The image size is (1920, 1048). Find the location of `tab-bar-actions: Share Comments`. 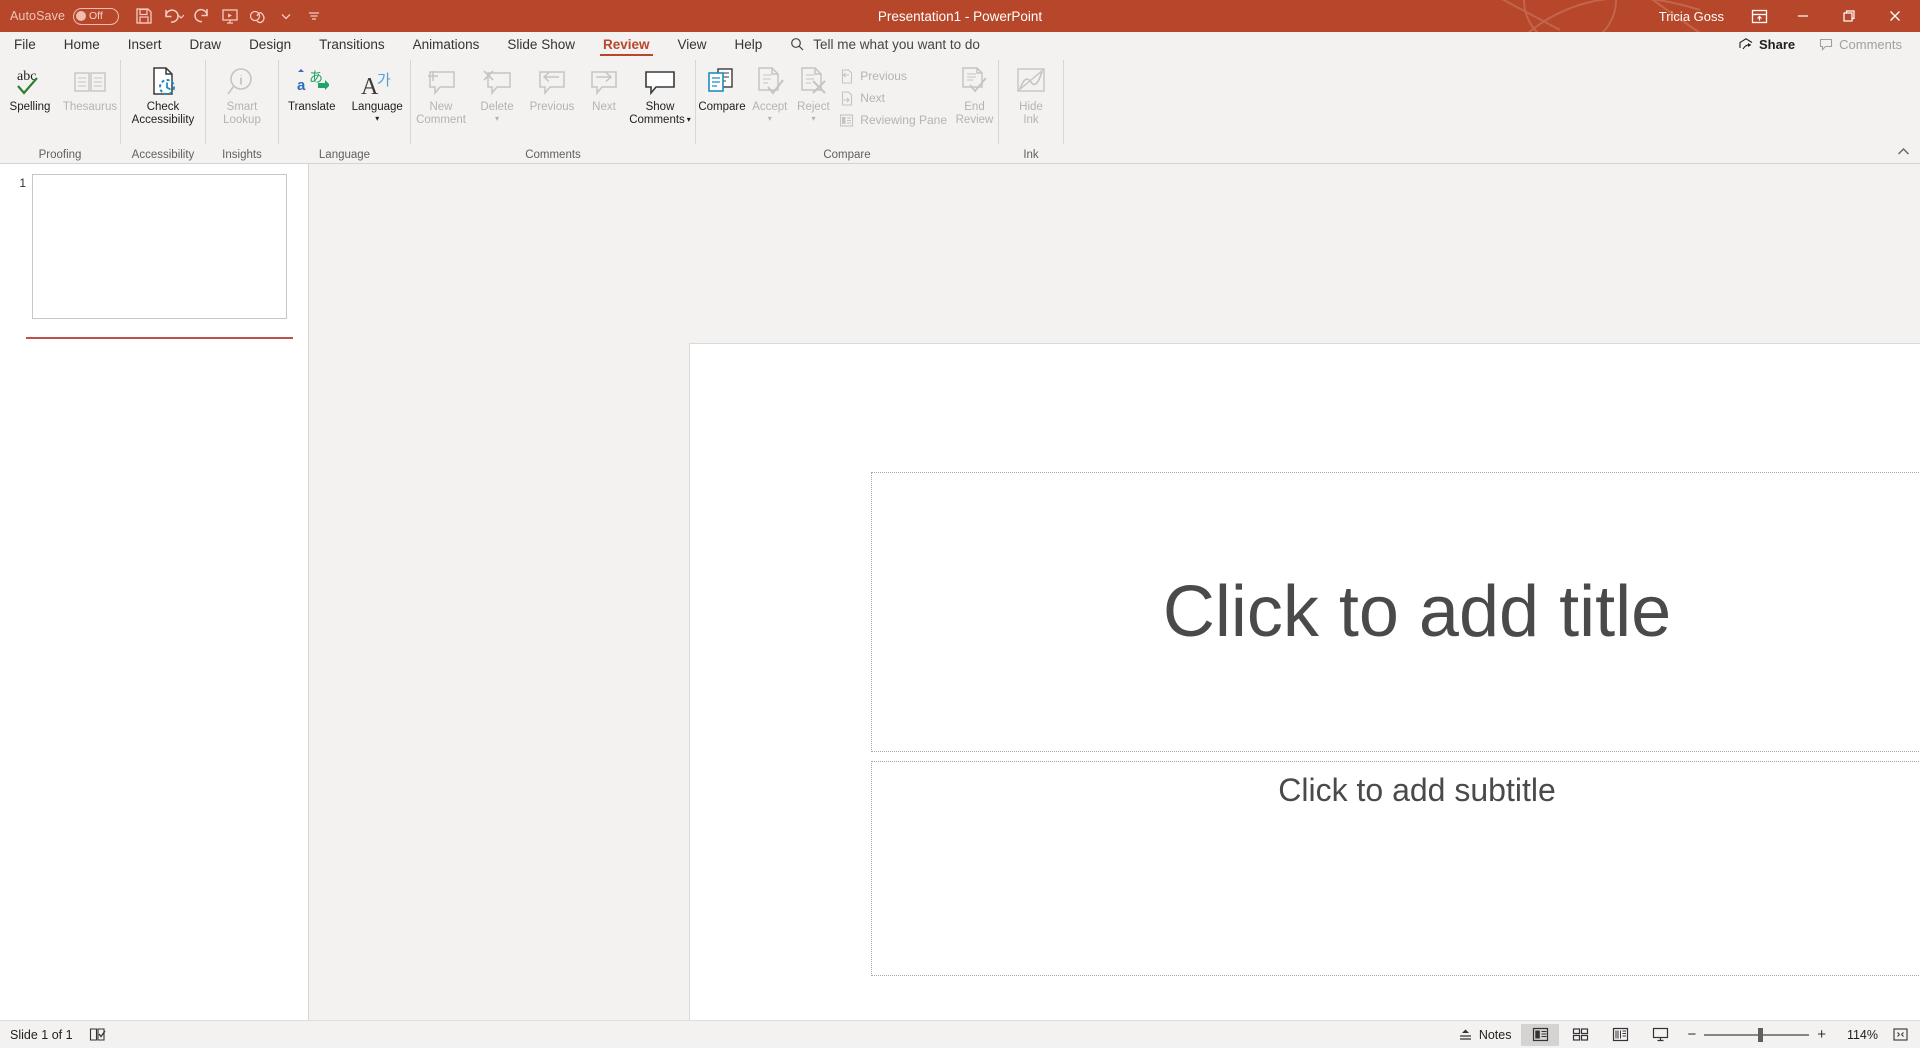

tab-bar-actions: Share Comments is located at coordinates (1824, 44).